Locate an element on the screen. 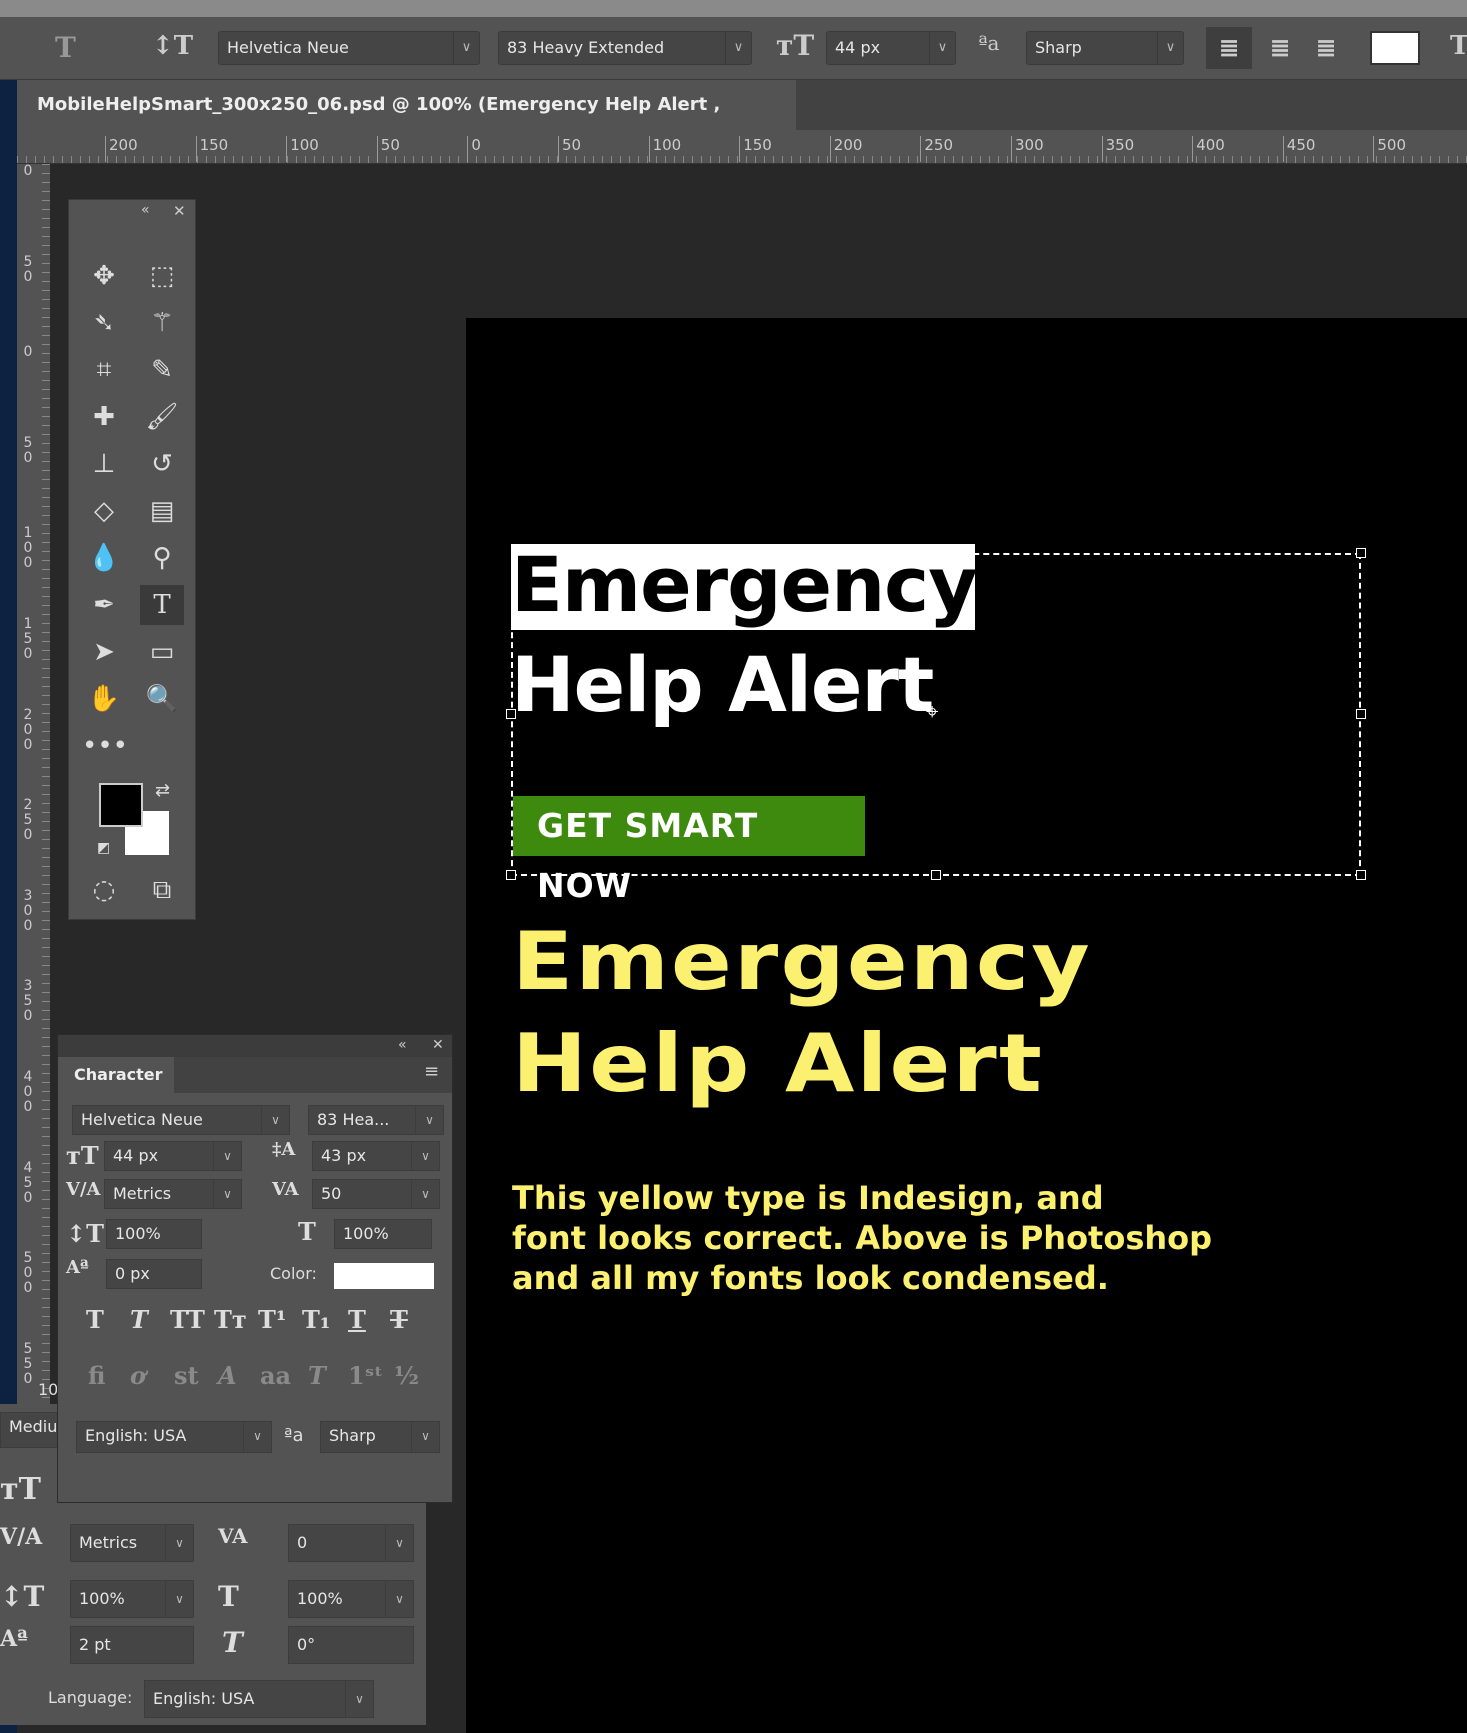 The image size is (1467, 1733). superscript-icon: T¹ is located at coordinates (272, 1319).